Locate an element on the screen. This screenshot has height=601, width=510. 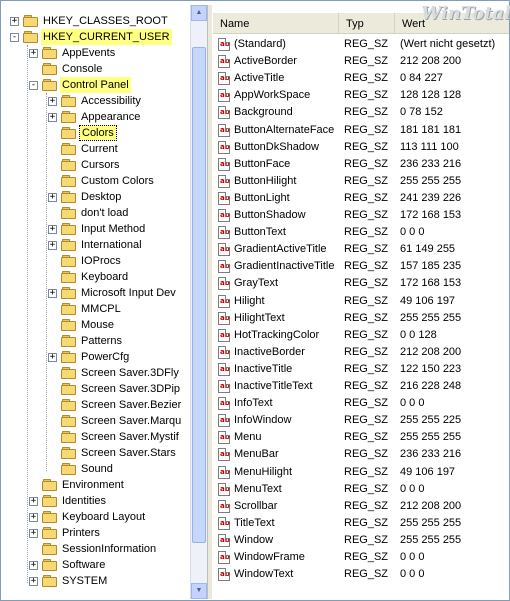
tree-item: Screen Saver.Stars is located at coordinates (97, 453).